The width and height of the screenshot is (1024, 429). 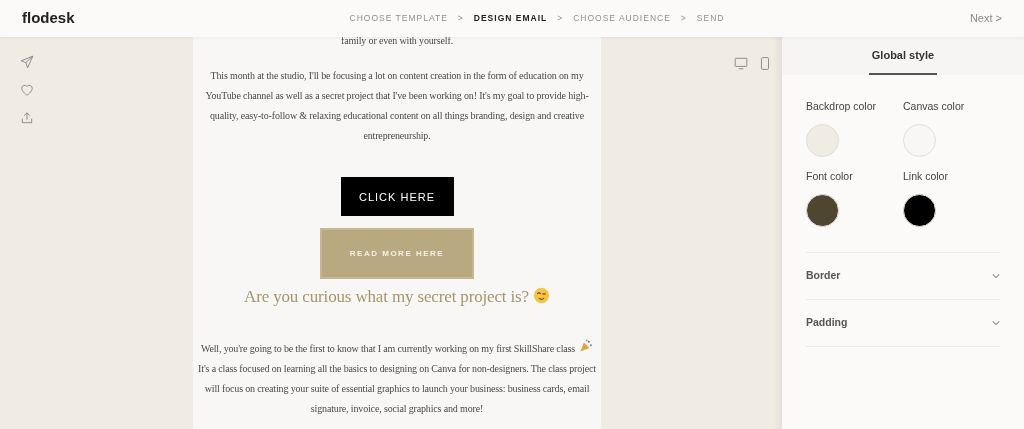 I want to click on desktop-icon, so click(x=741, y=63).